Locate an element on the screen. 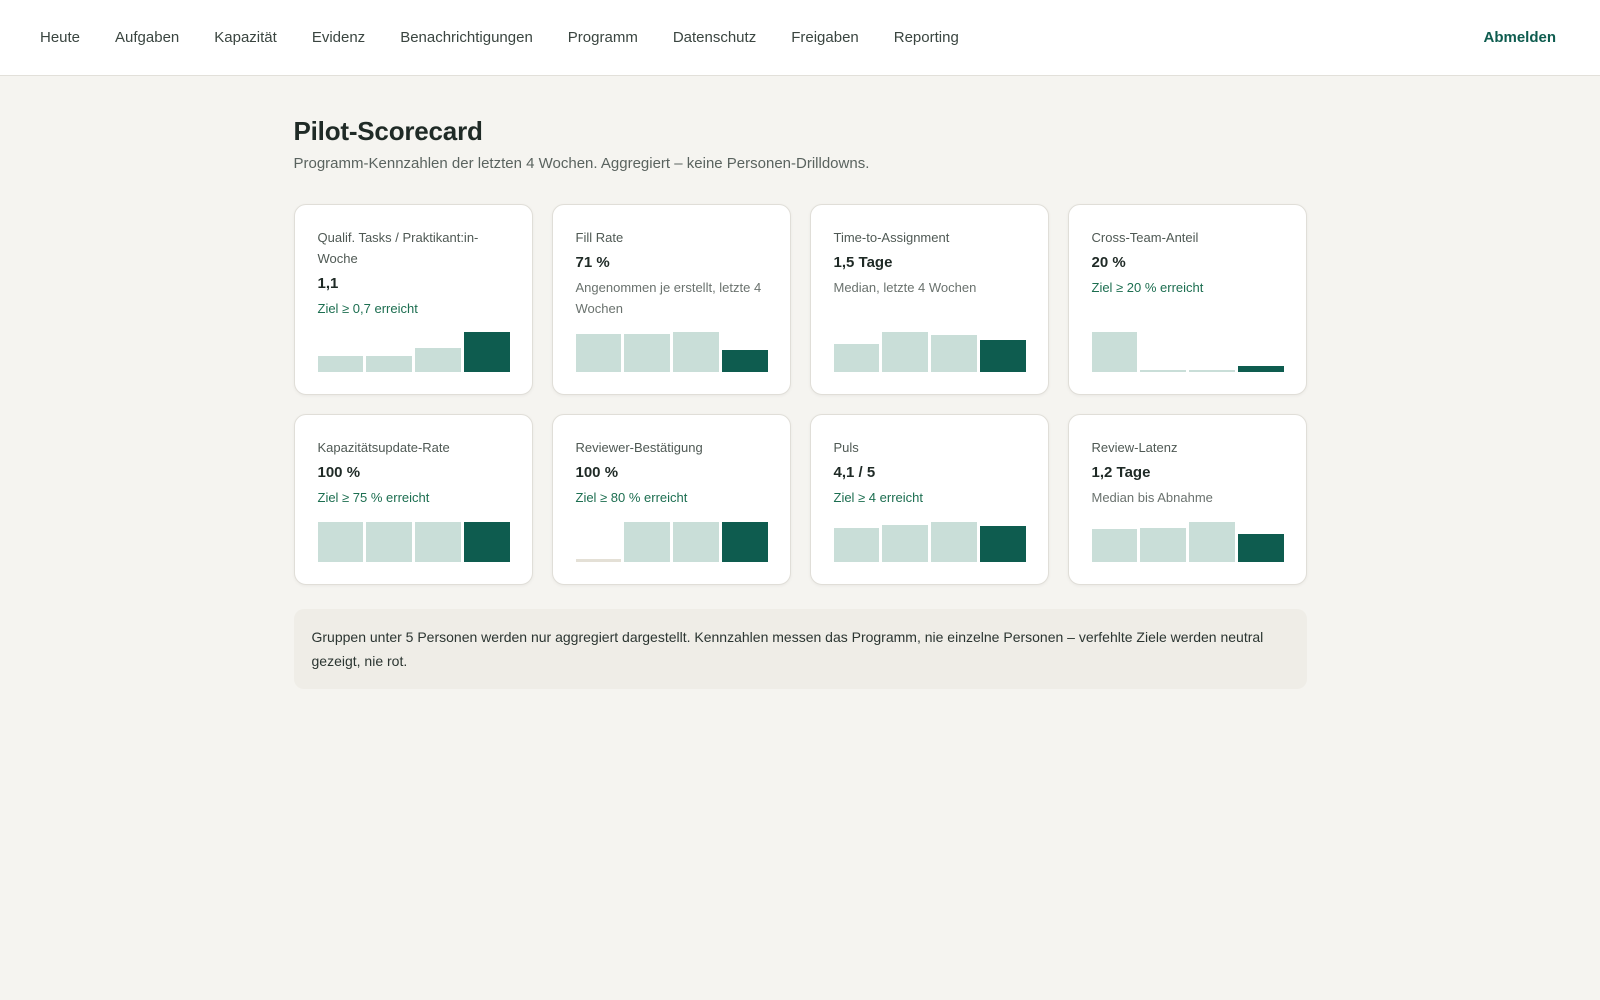 This screenshot has height=1000, width=1600. kpi-card-puls: Puls 4,1 / 5 Ziel ≥ 4 erreicht is located at coordinates (929, 499).